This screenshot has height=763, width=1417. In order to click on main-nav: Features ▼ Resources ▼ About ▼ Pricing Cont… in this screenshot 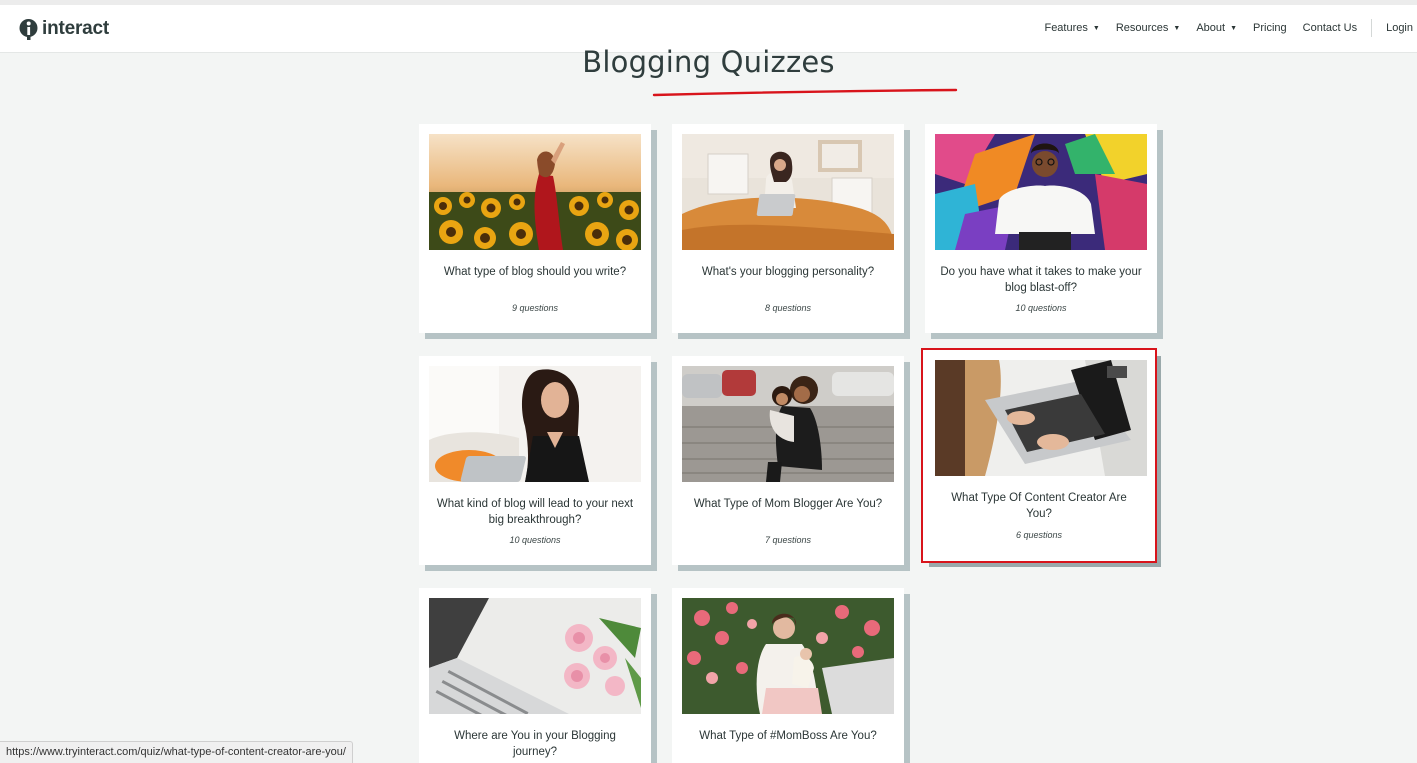, I will do `click(1222, 28)`.